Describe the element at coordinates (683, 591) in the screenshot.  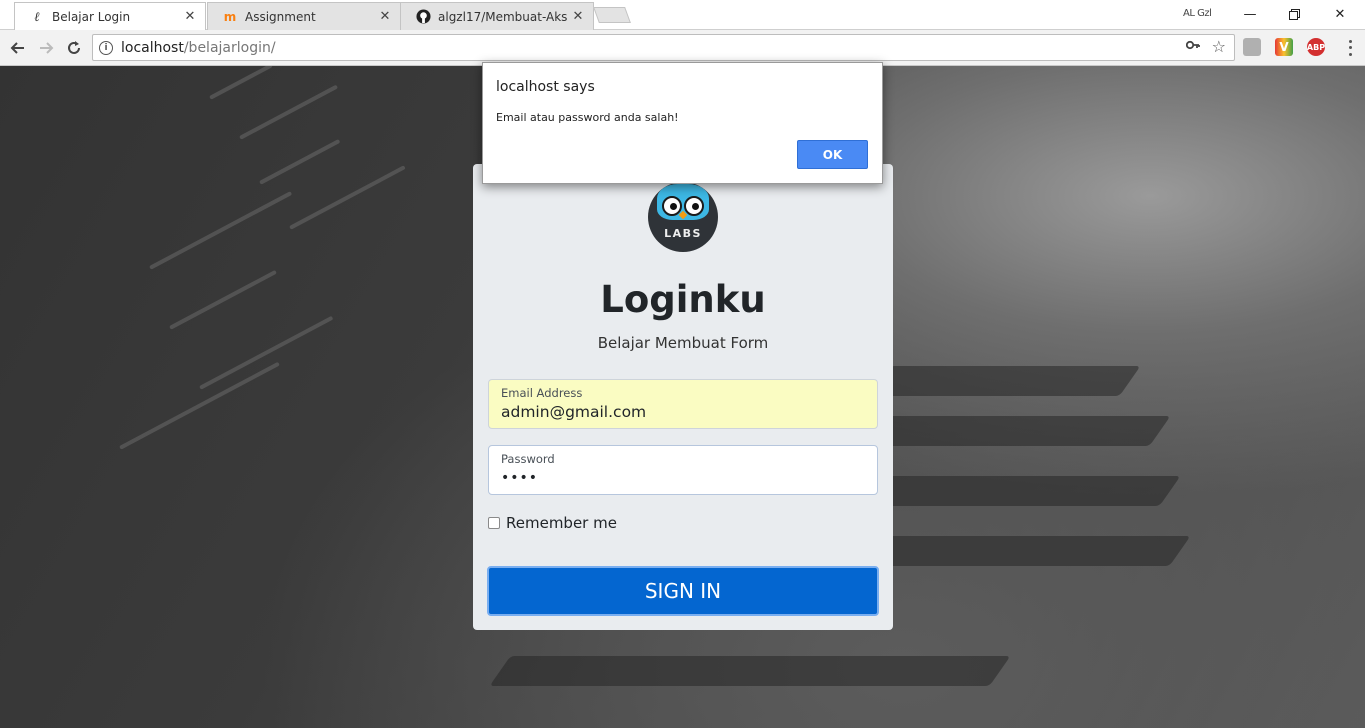
I see `sign-in-button: SIGN IN` at that location.